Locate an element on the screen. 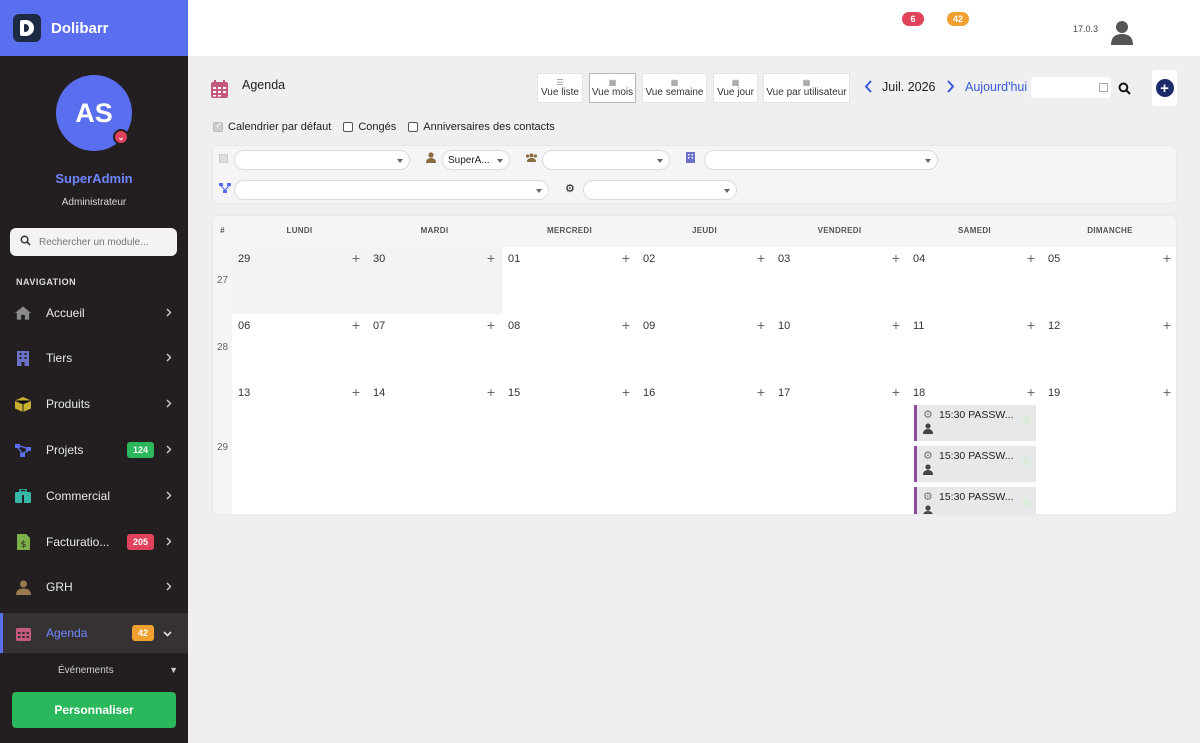  day-cell: 15 + is located at coordinates (569, 447).